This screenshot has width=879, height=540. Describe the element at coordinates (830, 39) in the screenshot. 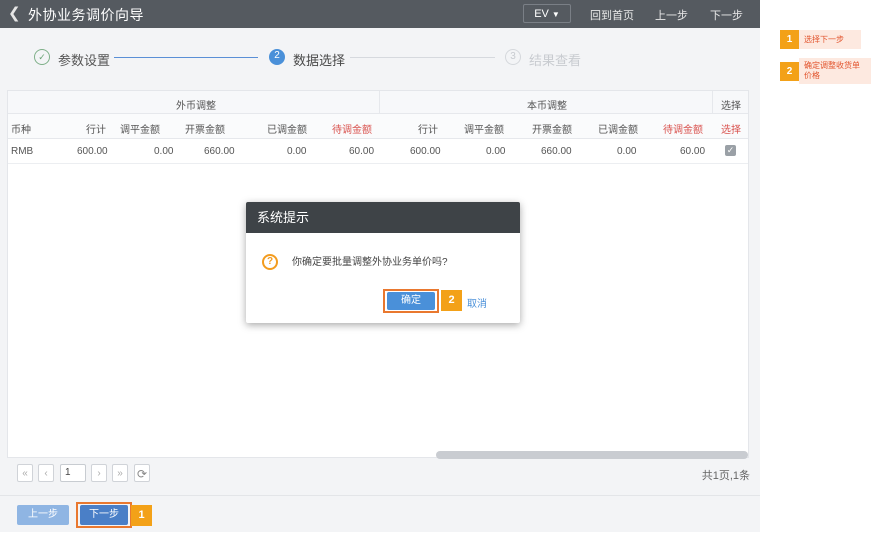

I see `annotation-text: 选择下一步` at that location.